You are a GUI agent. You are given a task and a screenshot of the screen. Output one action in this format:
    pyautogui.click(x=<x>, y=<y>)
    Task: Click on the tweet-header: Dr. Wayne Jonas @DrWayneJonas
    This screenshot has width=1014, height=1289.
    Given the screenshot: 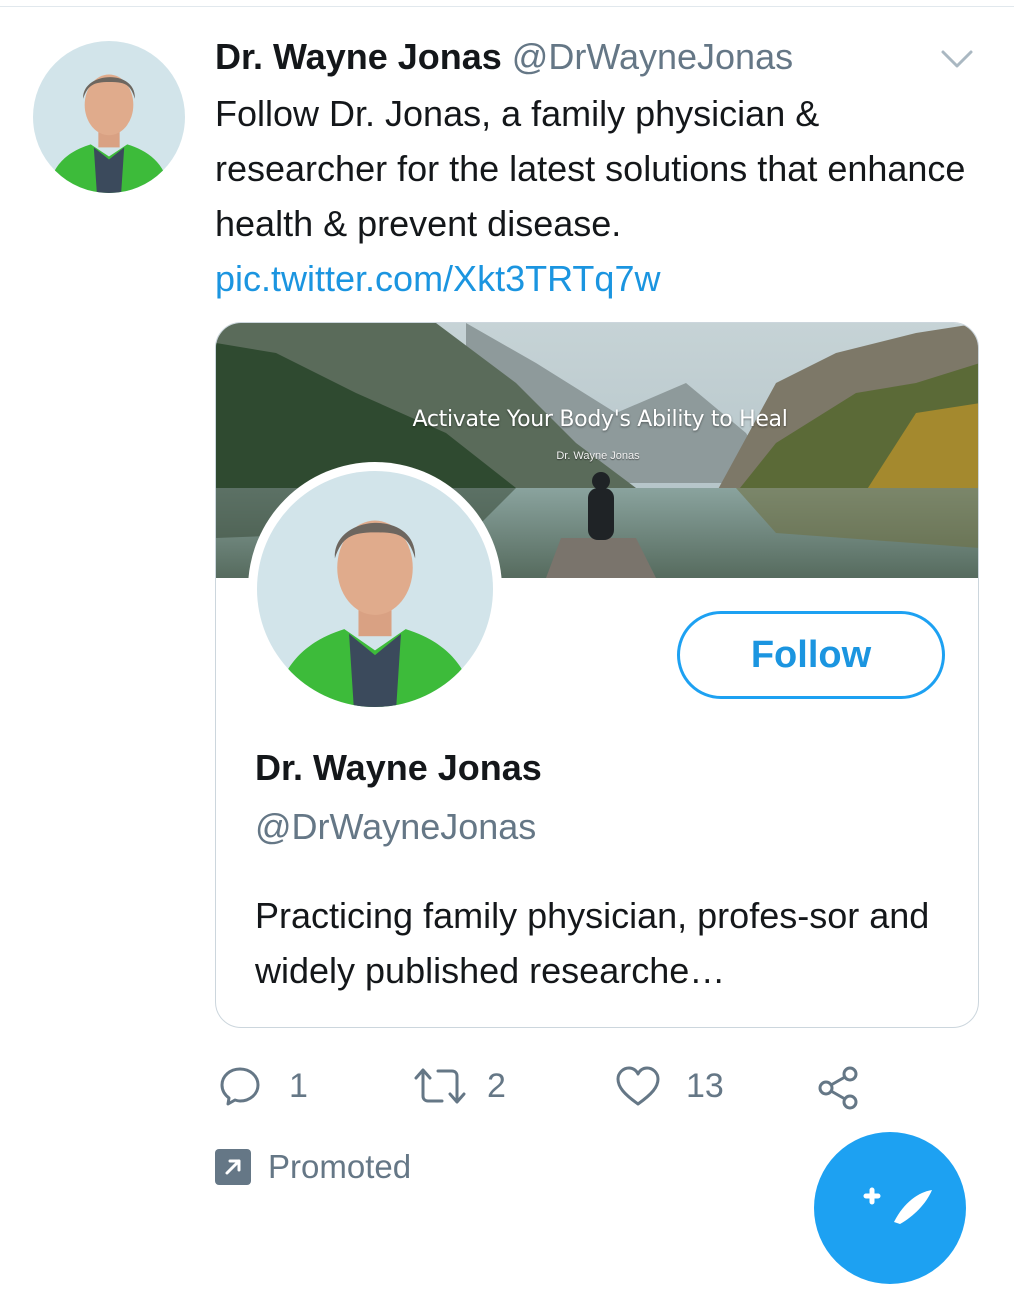 What is the action you would take?
    pyautogui.click(x=504, y=57)
    